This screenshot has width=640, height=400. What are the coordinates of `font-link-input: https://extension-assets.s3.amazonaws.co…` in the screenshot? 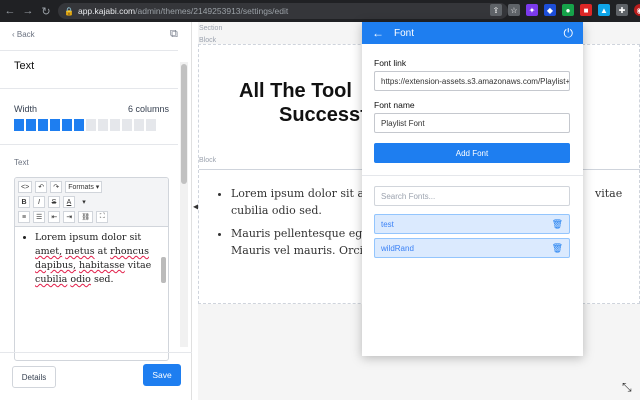 It's located at (472, 81).